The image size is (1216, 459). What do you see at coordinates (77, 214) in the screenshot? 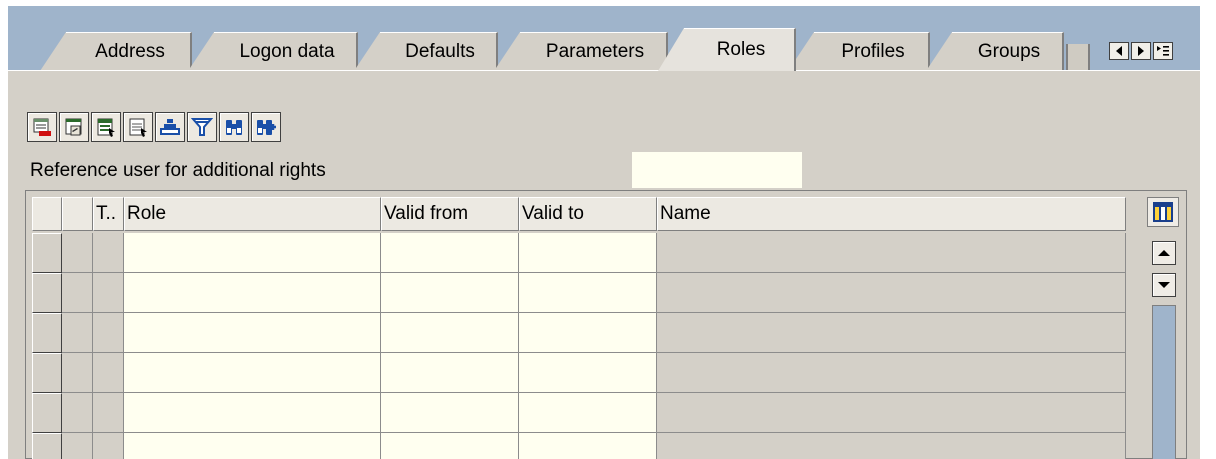
I see `column-header-status` at bounding box center [77, 214].